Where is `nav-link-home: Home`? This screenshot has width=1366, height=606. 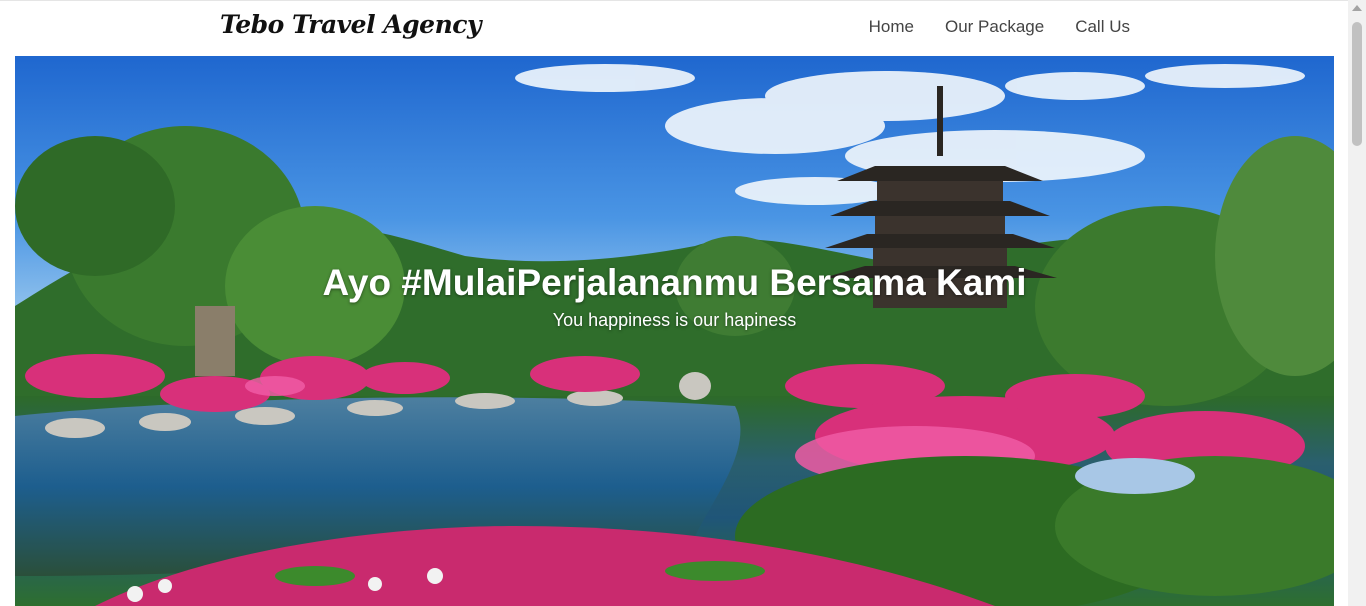
nav-link-home: Home is located at coordinates (891, 27).